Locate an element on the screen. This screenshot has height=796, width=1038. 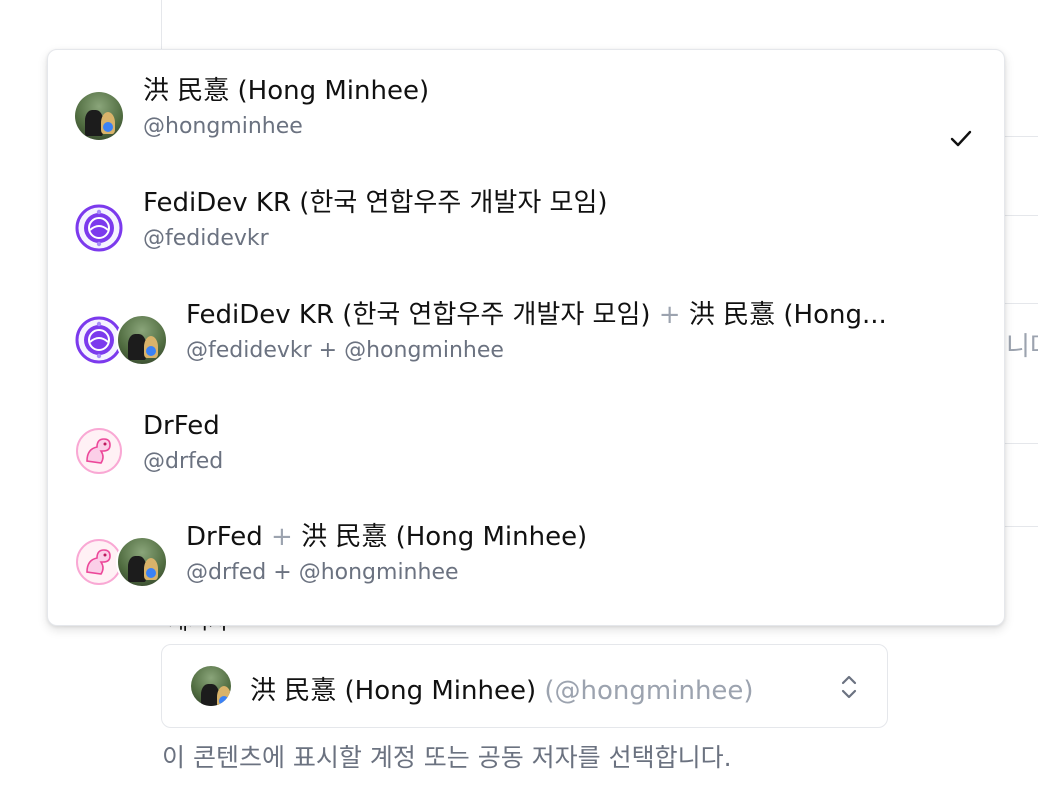
fedidev-logo-avatar is located at coordinates (99, 228).